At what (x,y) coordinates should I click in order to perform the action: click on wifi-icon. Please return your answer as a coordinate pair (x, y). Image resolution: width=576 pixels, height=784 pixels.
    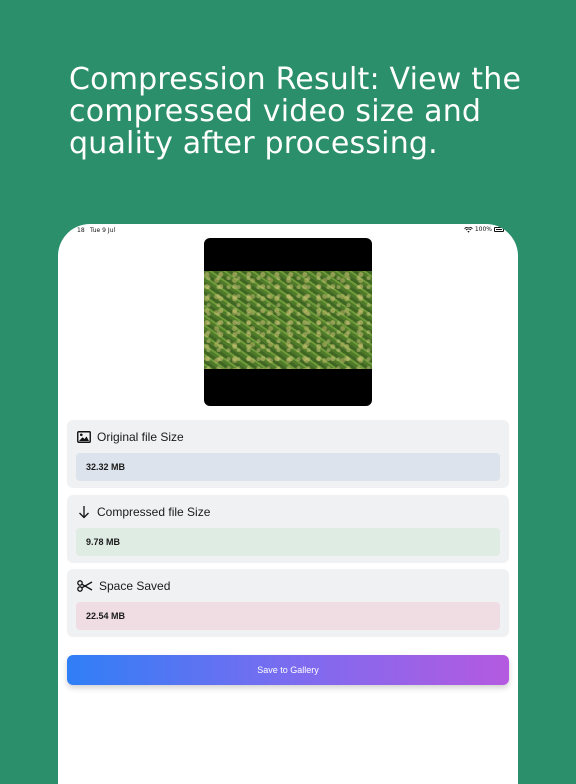
    Looking at the image, I should click on (468, 229).